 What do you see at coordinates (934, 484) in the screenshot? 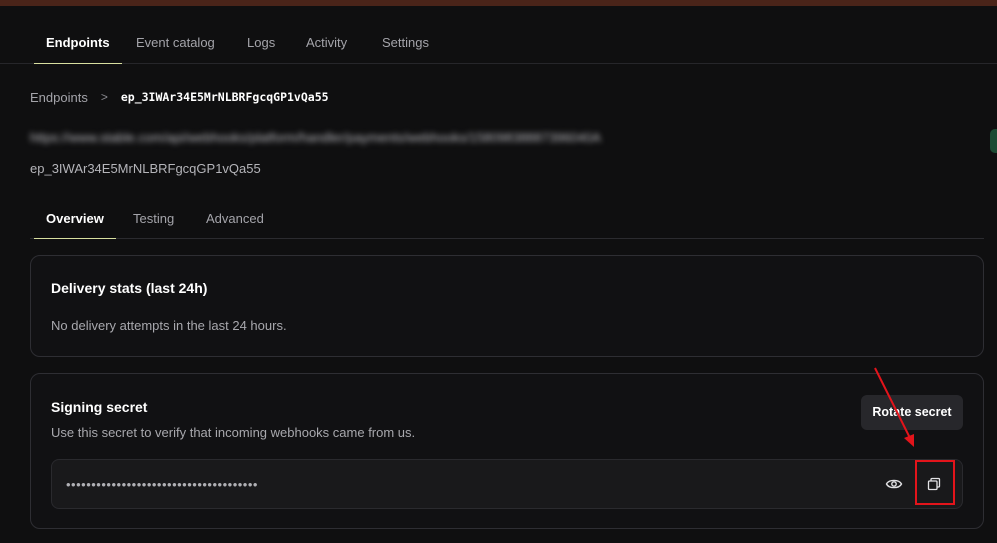
I see `copy-icon` at bounding box center [934, 484].